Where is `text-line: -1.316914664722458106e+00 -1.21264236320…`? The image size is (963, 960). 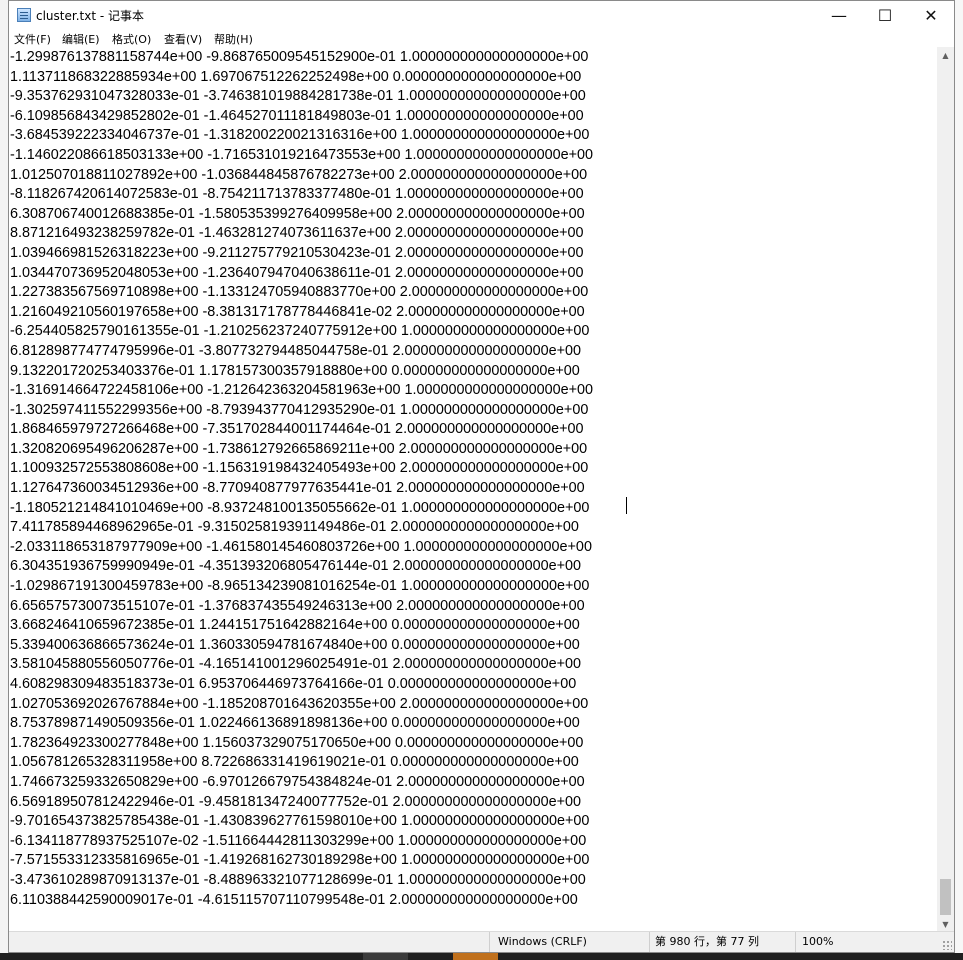
text-line: -1.316914664722458106e+00 -1.21264236320… is located at coordinates (302, 390).